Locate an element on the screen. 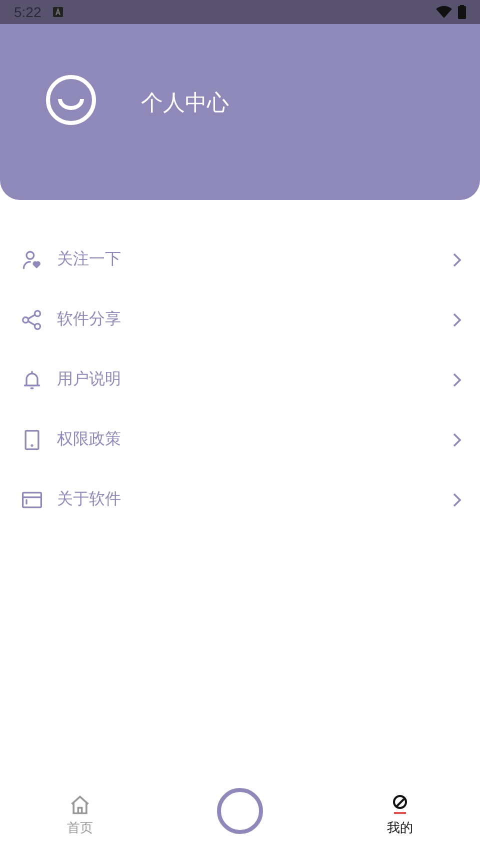  menu-item: 关注一下 is located at coordinates (240, 260).